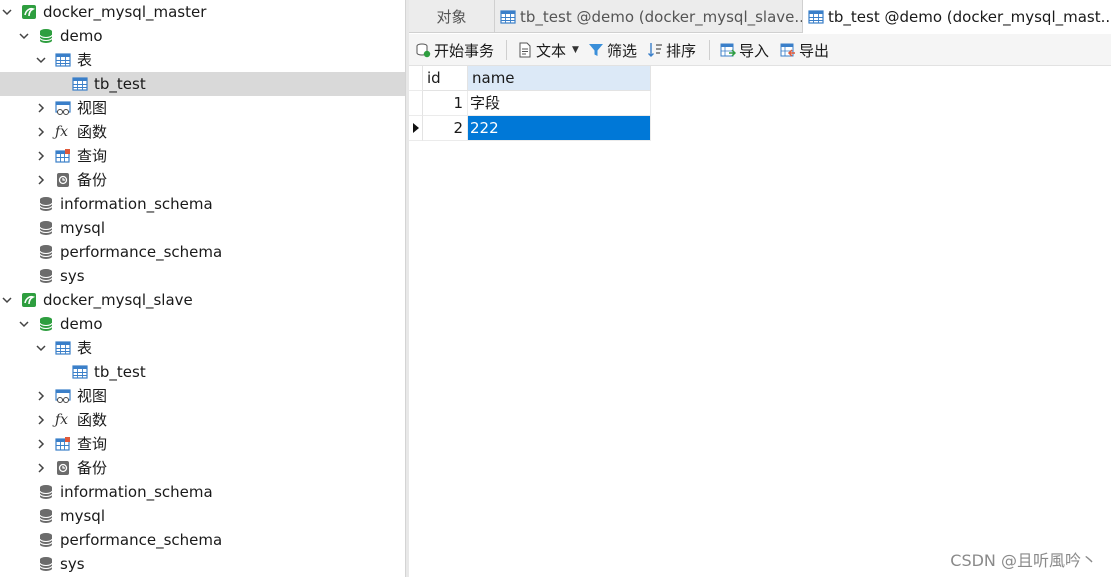 This screenshot has height=577, width=1111. Describe the element at coordinates (92, 156) in the screenshot. I see `tree-item-label: 查询` at that location.